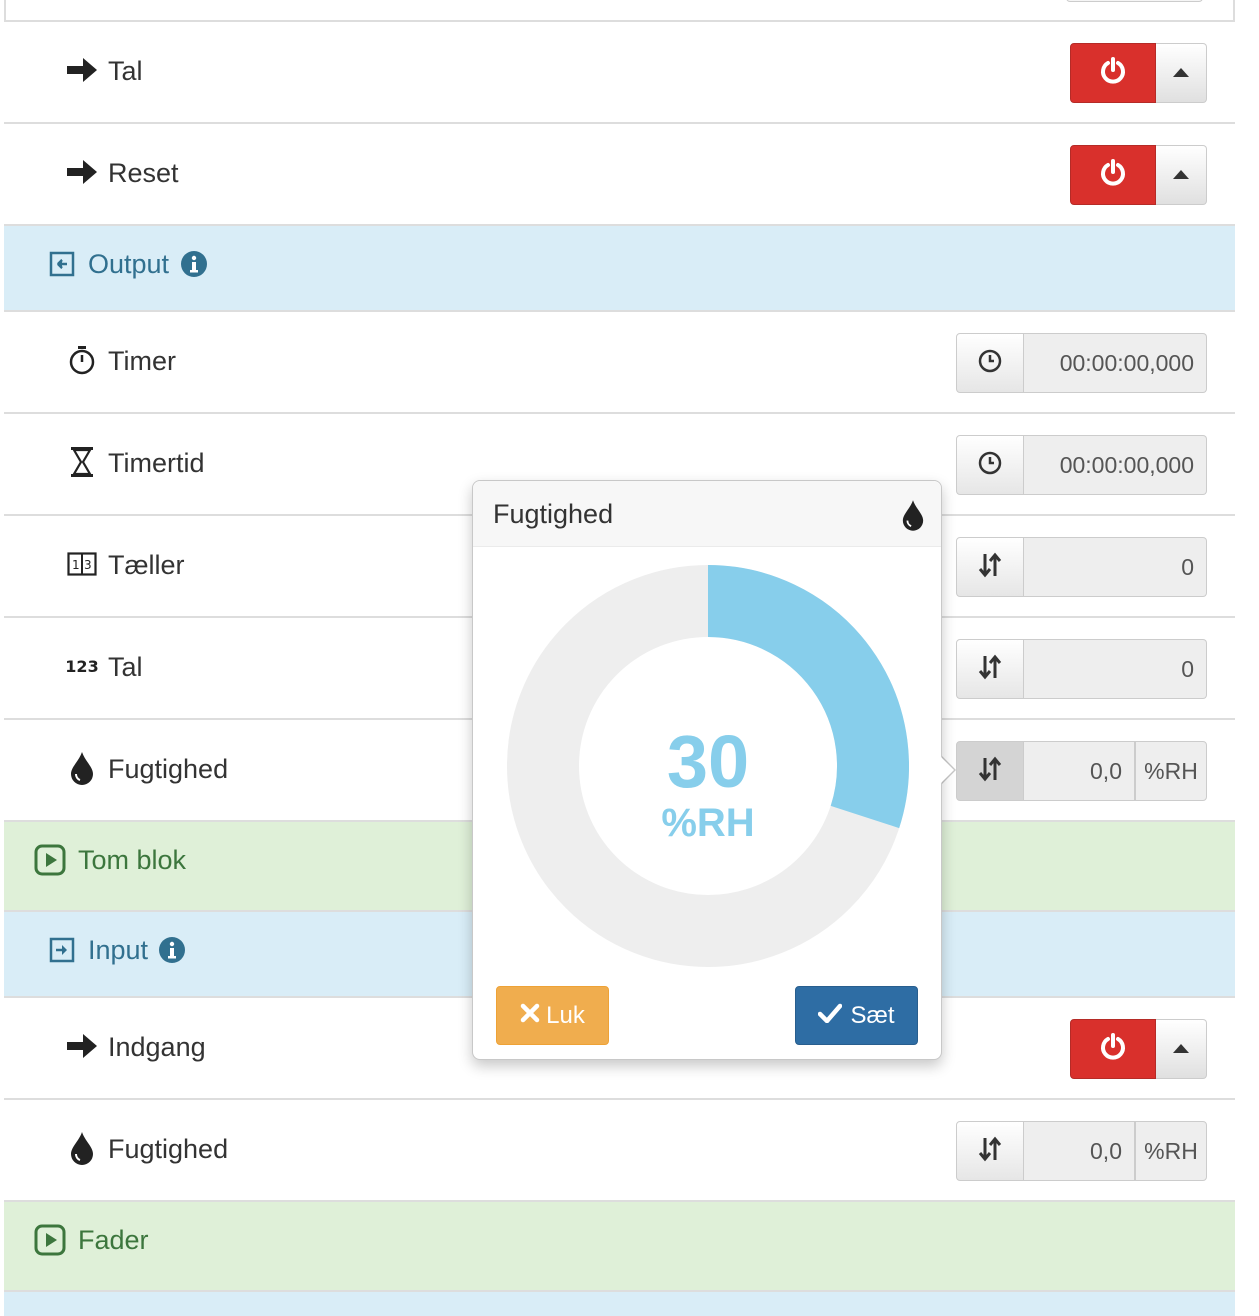 The height and width of the screenshot is (1316, 1259). Describe the element at coordinates (143, 173) in the screenshot. I see `row-label: Reset` at that location.